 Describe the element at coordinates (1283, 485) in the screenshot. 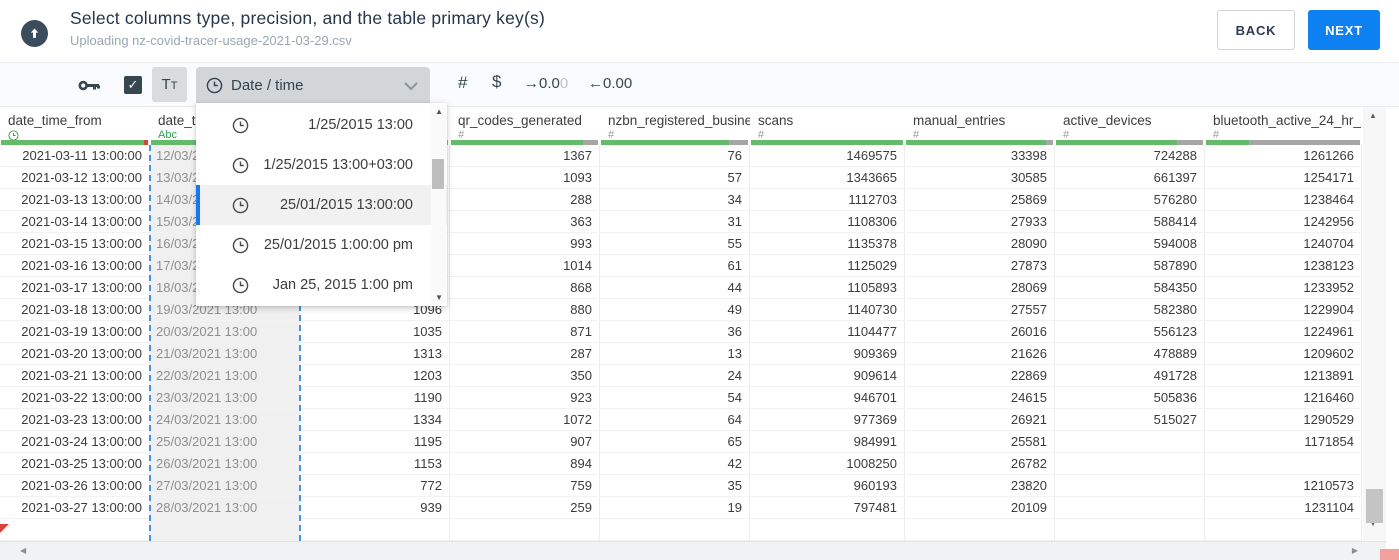

I see `table-cell: 1210573` at that location.